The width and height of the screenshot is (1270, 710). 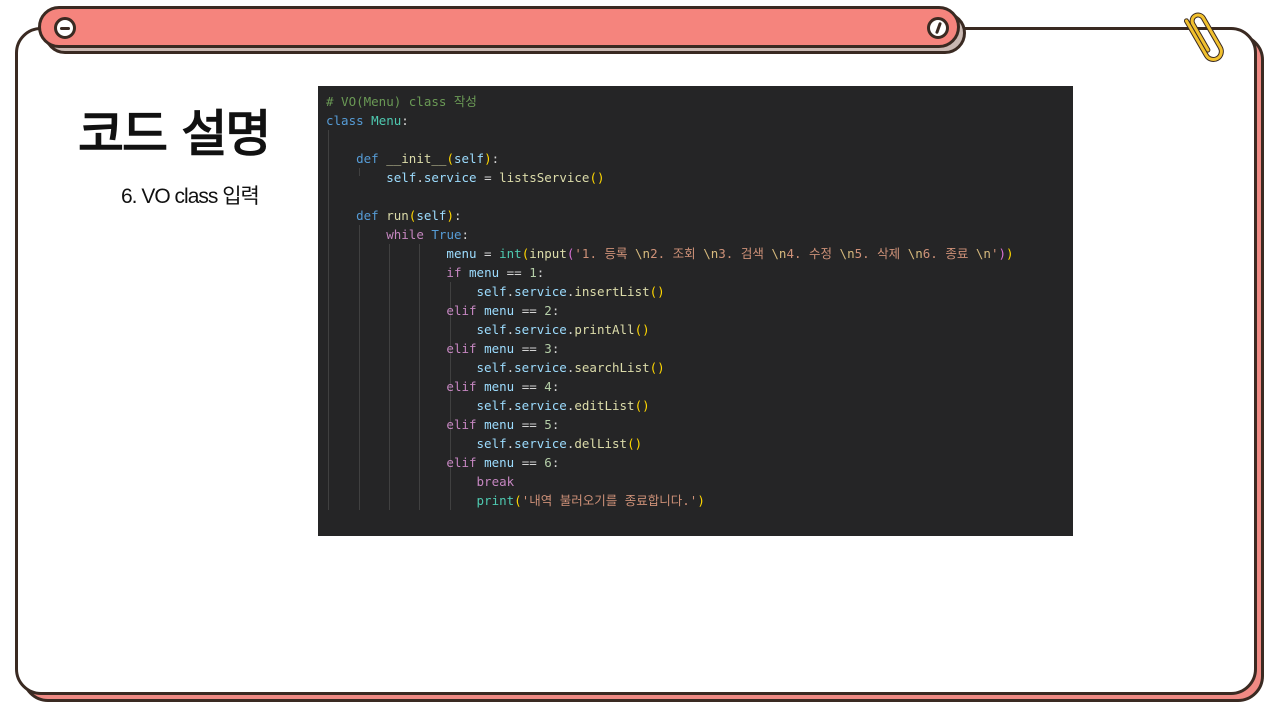 I want to click on paperclip-icon, so click(x=1203, y=37).